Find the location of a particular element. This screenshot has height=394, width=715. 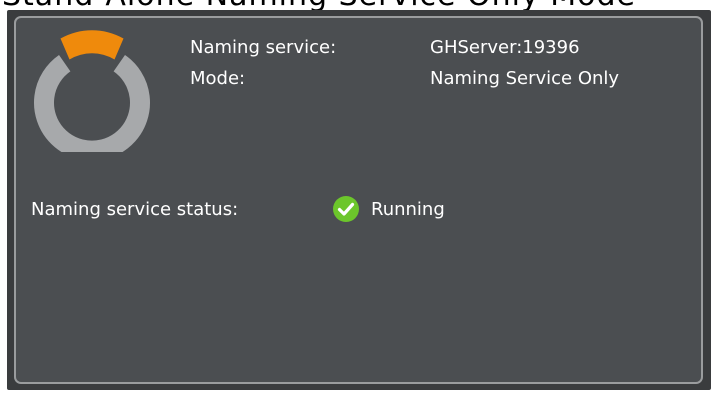

status-value: Running is located at coordinates (408, 209).